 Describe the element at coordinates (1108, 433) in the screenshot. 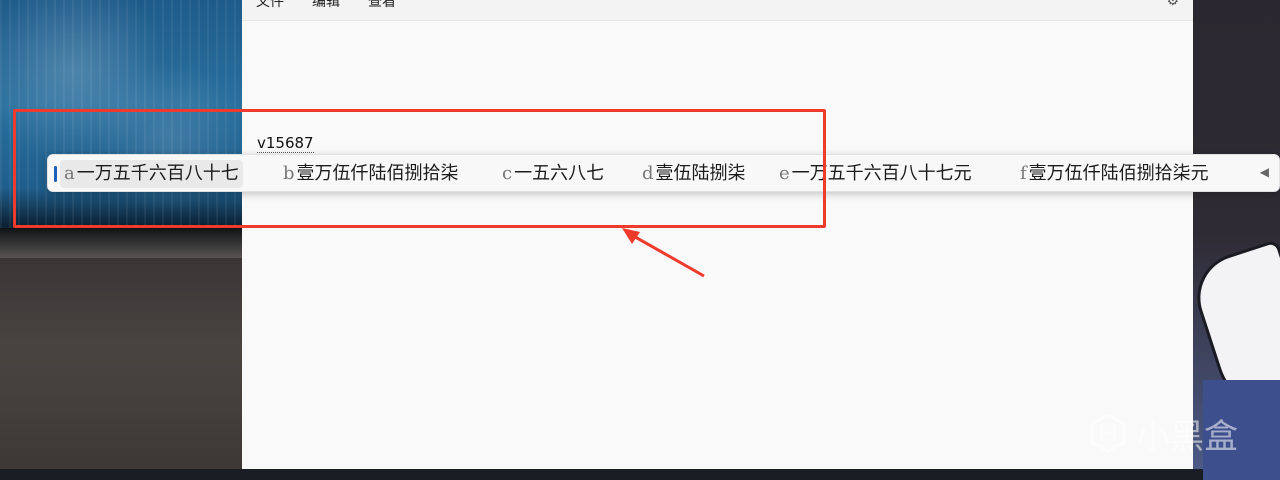

I see `heybox-logo-icon` at that location.